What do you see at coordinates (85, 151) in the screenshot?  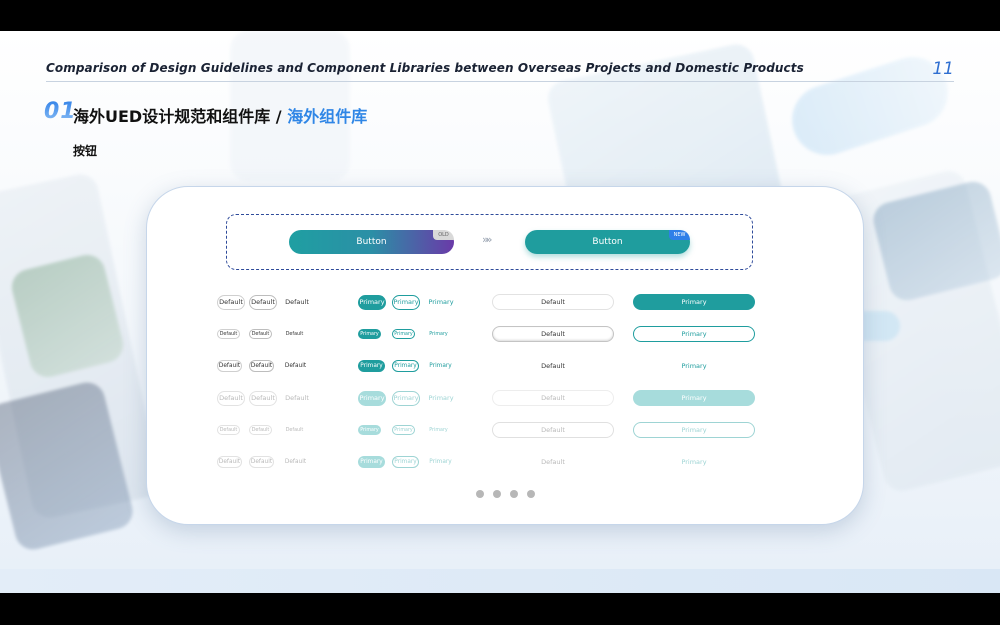 I see `subheading: 按钮` at bounding box center [85, 151].